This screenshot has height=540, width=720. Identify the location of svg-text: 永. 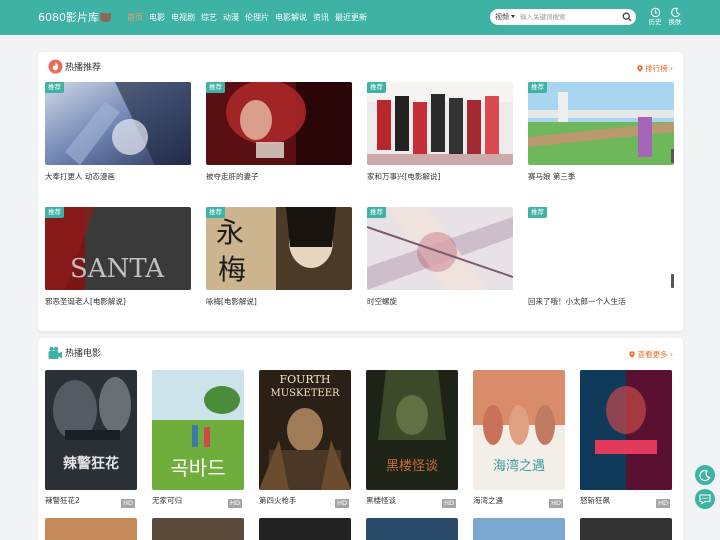
(230, 232).